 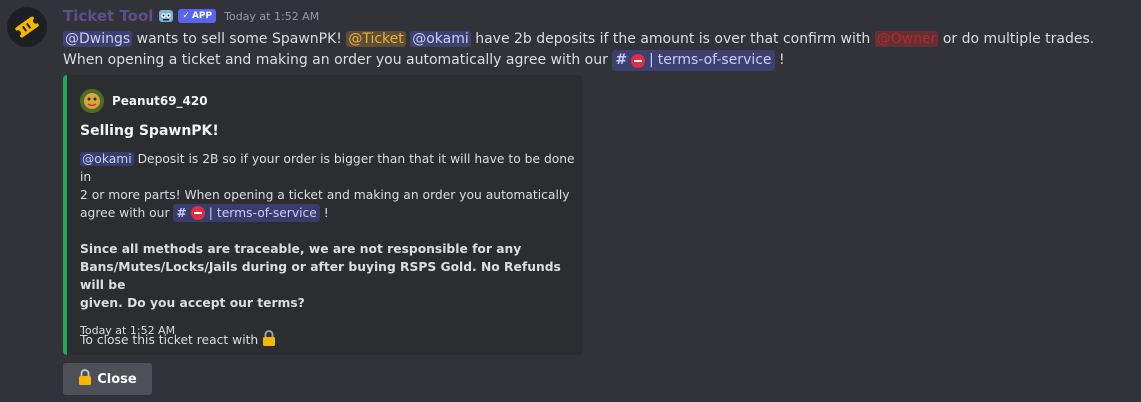 I want to click on author-avatar, so click(x=92, y=101).